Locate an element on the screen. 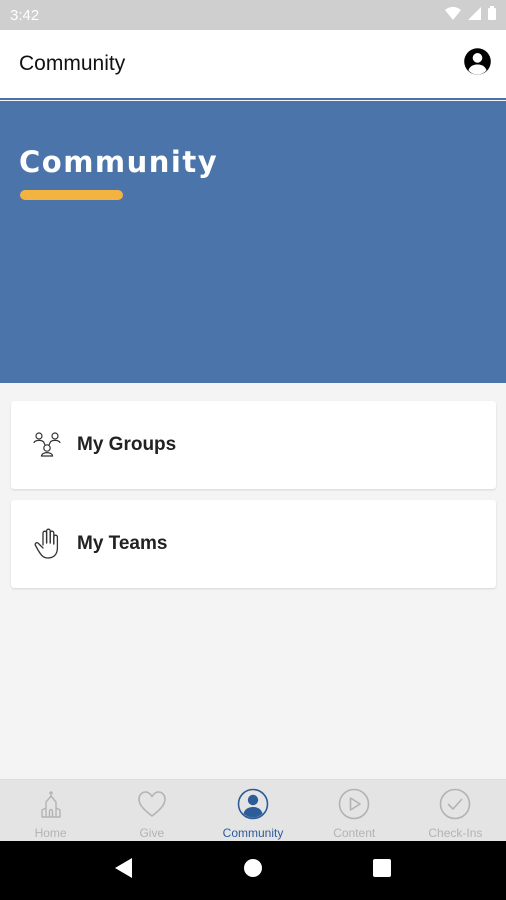 The width and height of the screenshot is (506, 900). heart-icon is located at coordinates (152, 804).